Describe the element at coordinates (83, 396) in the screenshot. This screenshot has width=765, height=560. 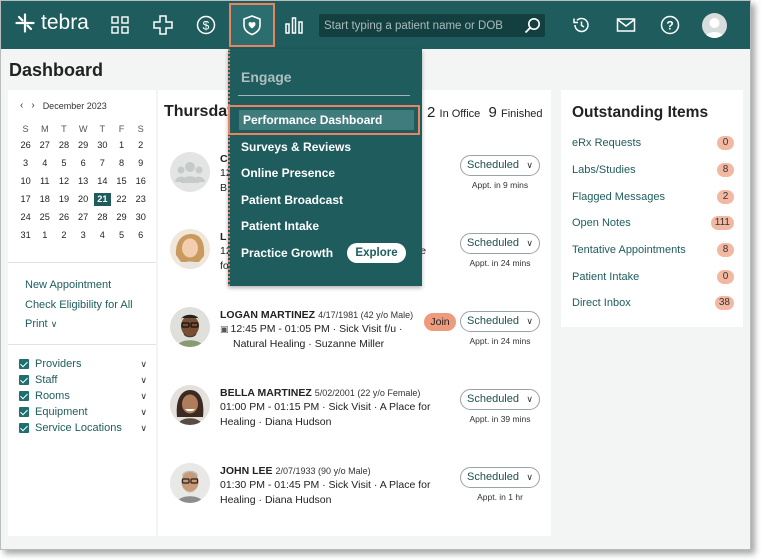
I see `filter-rooms: Rooms ∨` at that location.